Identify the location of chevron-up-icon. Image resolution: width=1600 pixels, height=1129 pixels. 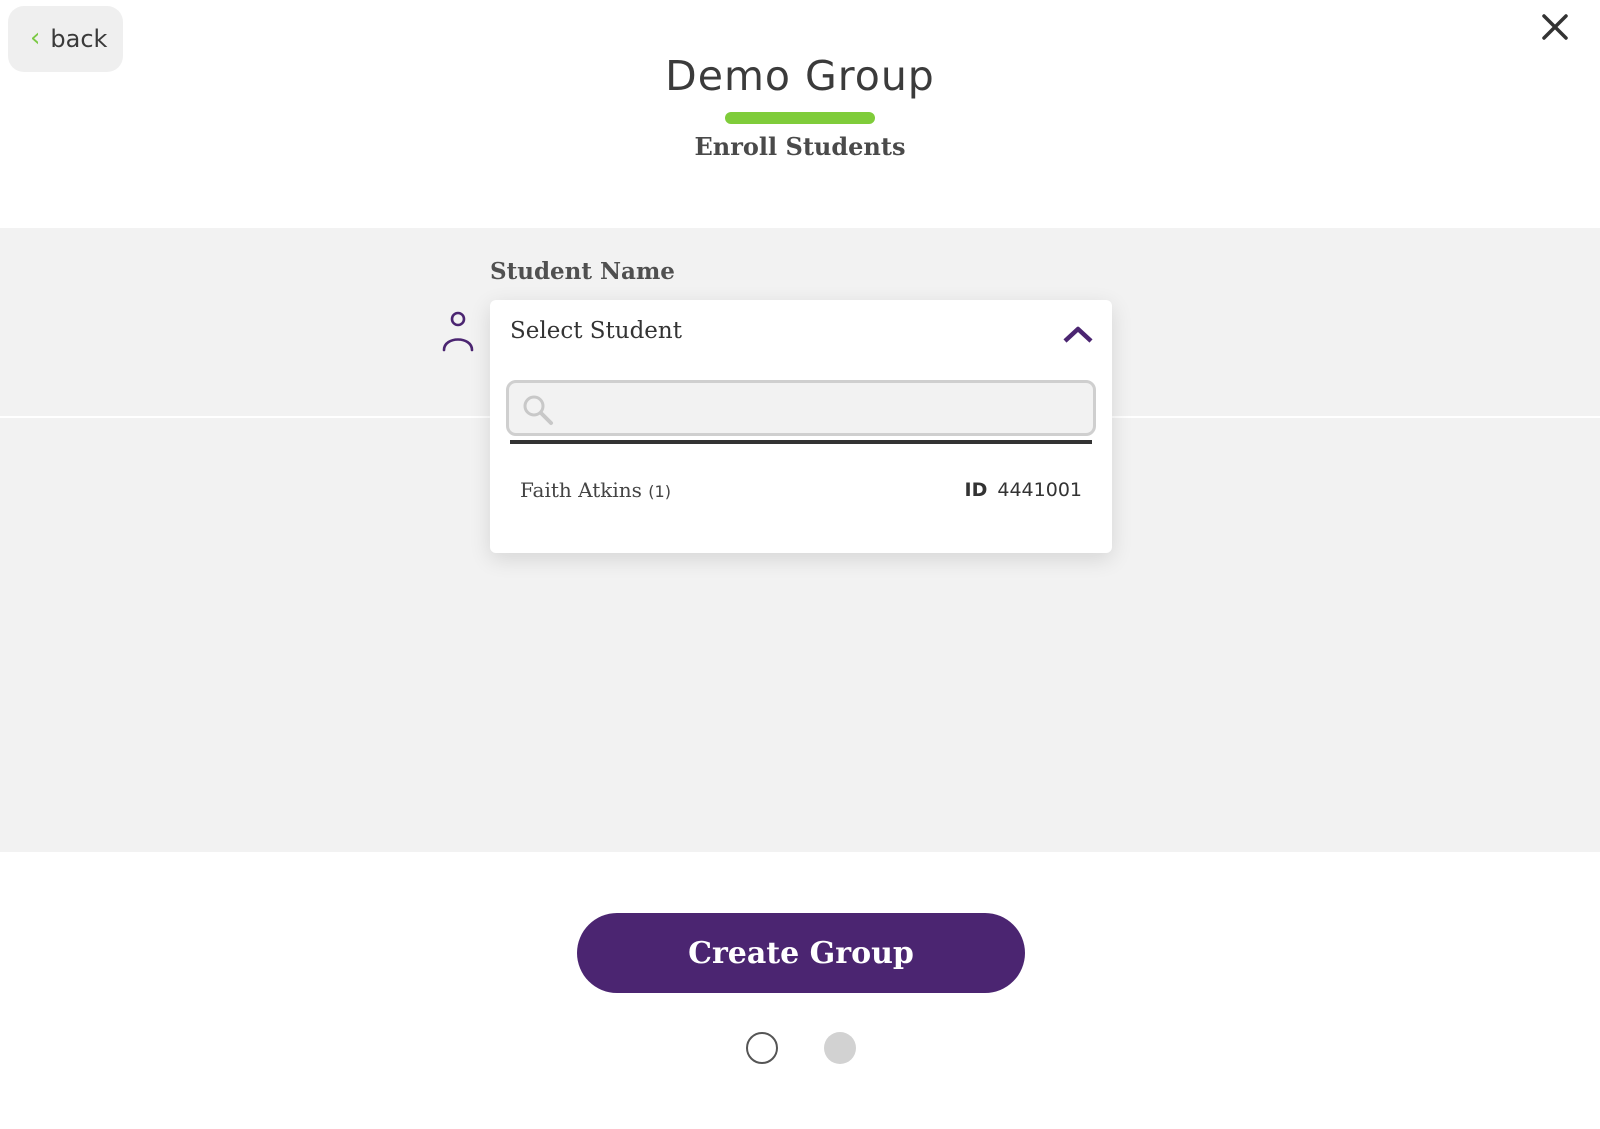
(1078, 334).